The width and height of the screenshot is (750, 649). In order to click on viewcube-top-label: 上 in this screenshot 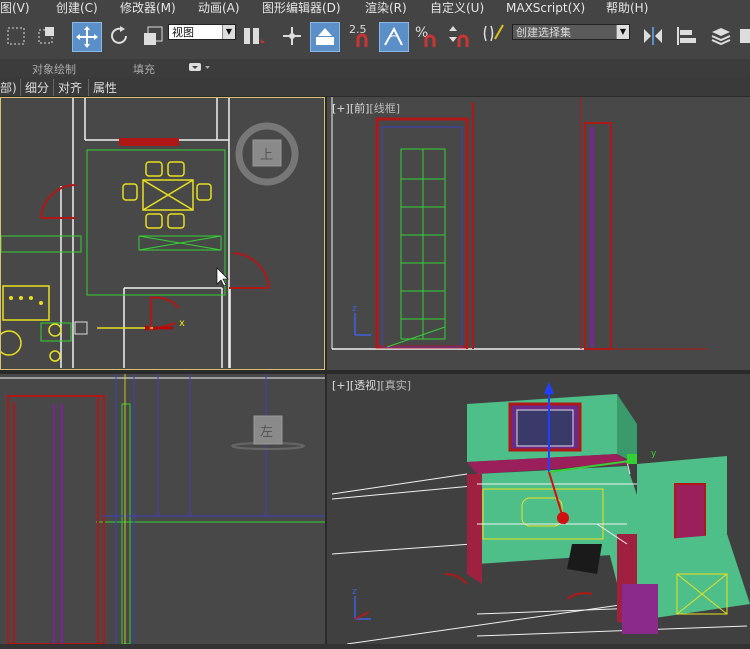, I will do `click(266, 155)`.